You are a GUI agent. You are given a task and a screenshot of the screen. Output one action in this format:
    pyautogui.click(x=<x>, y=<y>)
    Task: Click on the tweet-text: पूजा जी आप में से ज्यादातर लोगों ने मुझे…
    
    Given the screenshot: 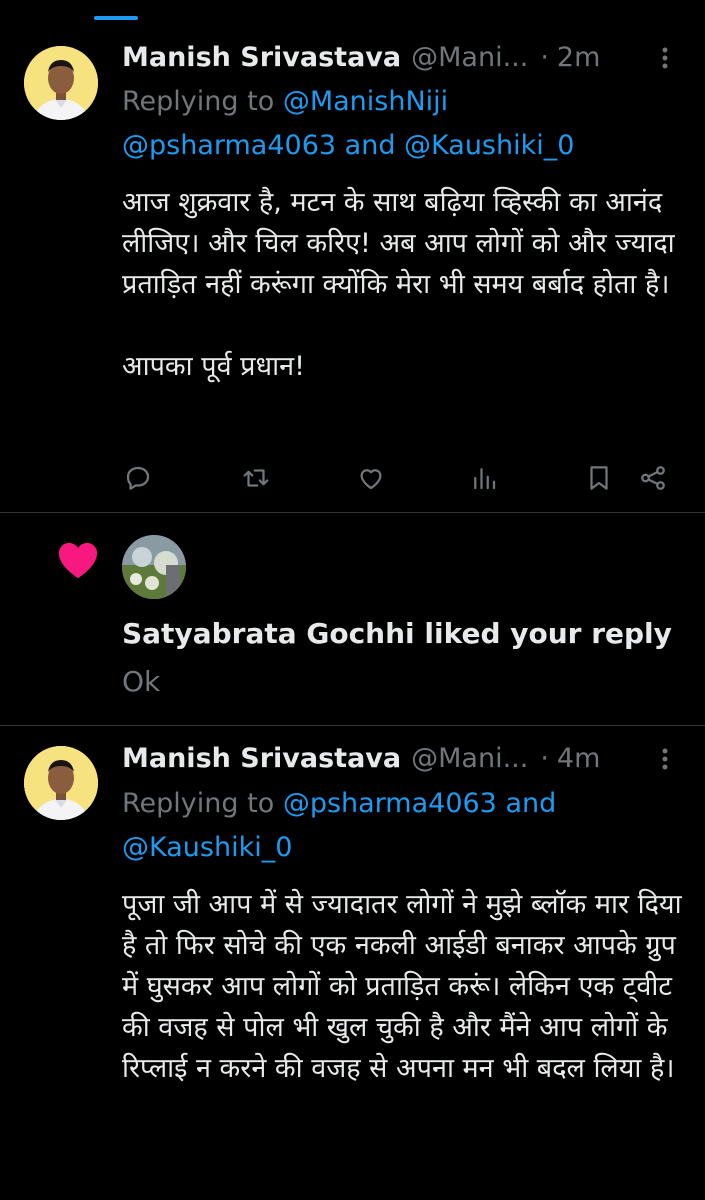 What is the action you would take?
    pyautogui.click(x=402, y=986)
    